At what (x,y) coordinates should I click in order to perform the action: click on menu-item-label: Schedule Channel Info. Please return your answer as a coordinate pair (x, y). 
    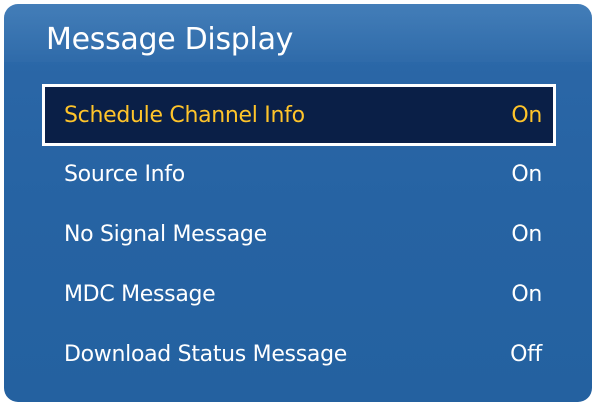
    Looking at the image, I should click on (184, 115).